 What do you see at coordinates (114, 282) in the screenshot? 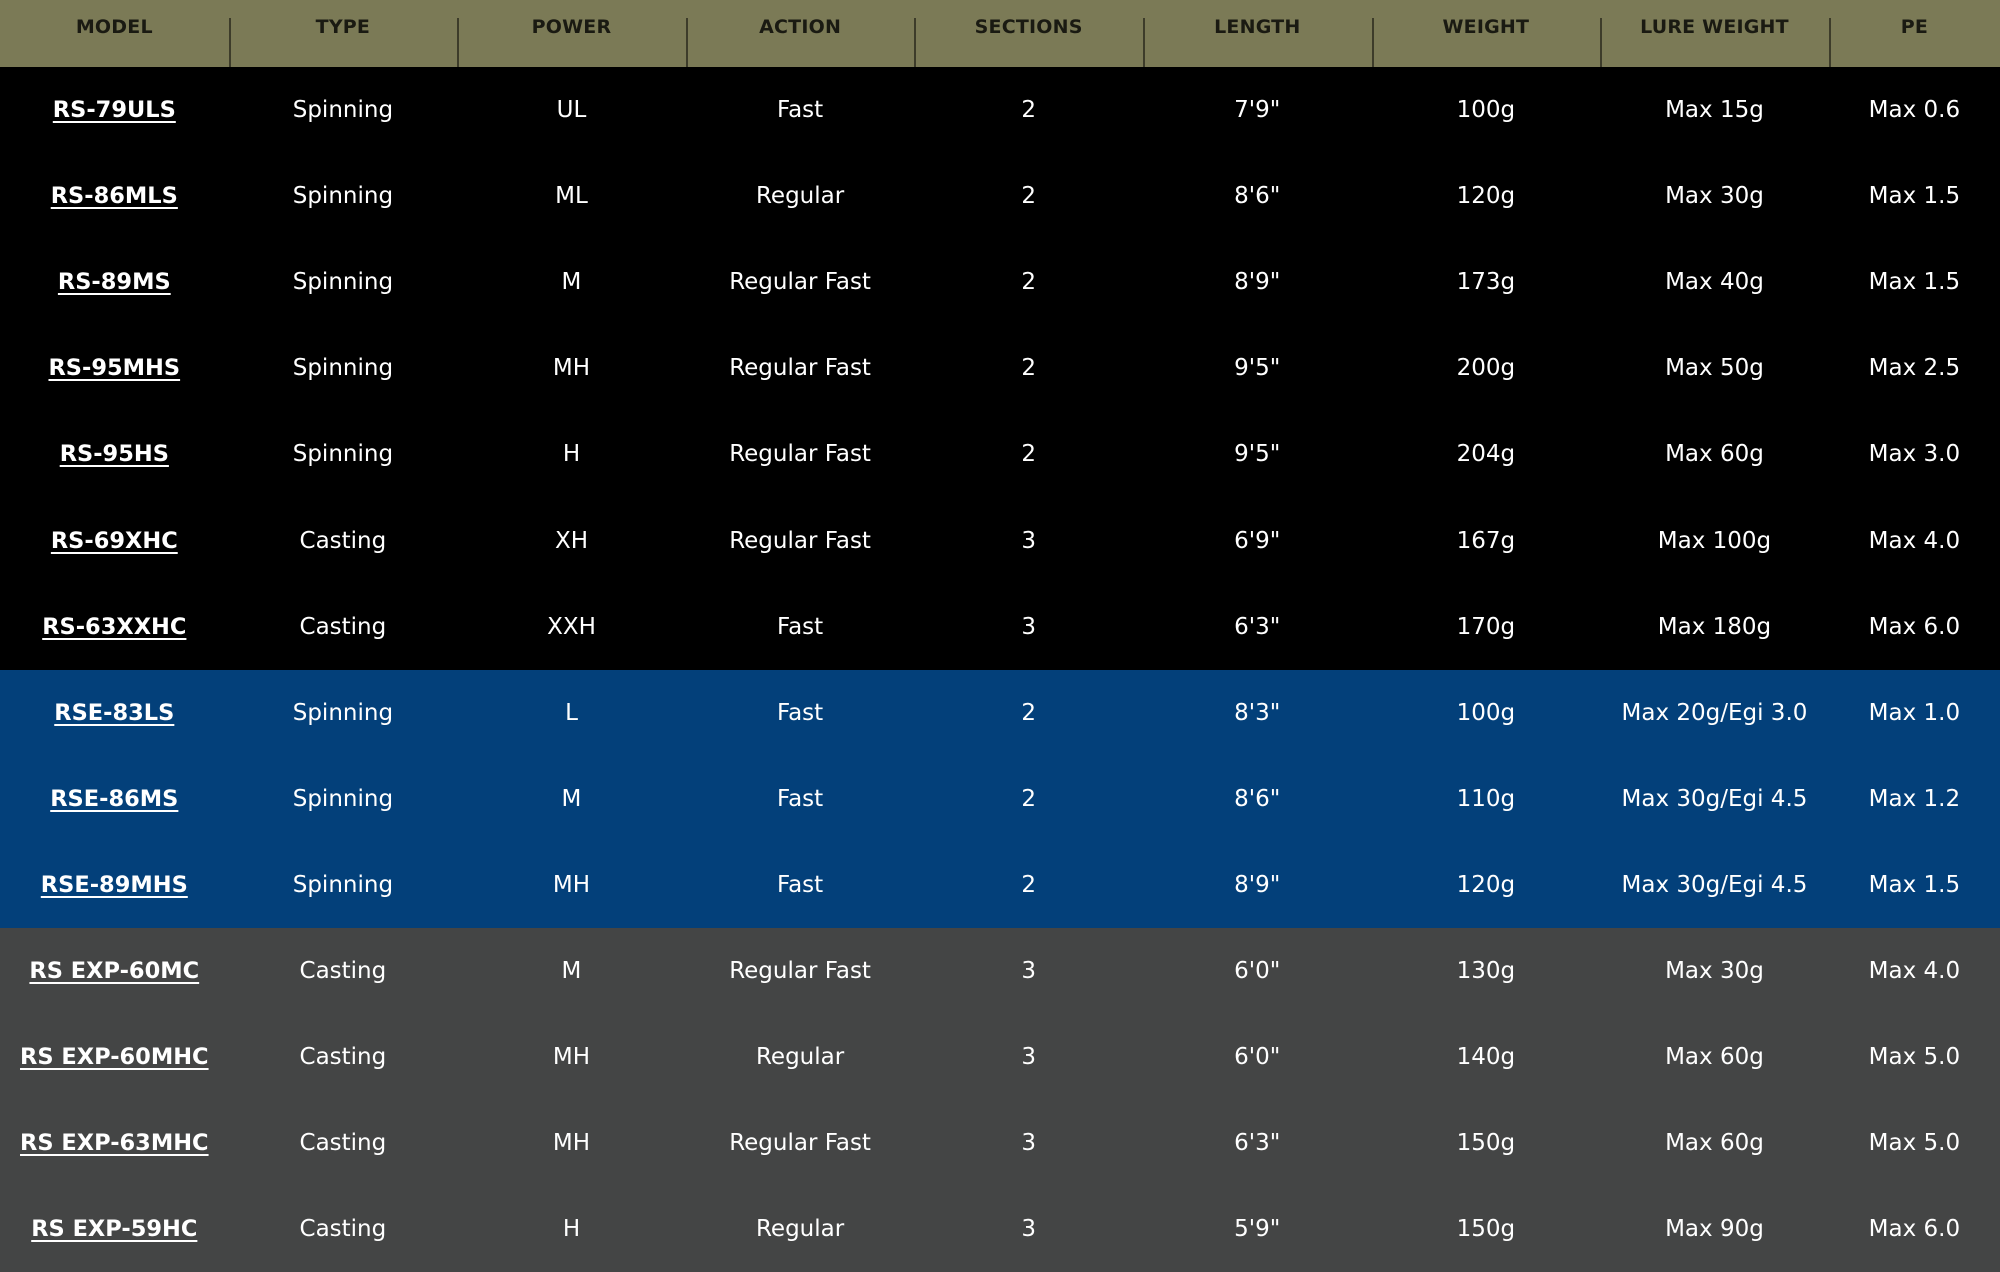
I see `model-link: RS-89MS` at bounding box center [114, 282].